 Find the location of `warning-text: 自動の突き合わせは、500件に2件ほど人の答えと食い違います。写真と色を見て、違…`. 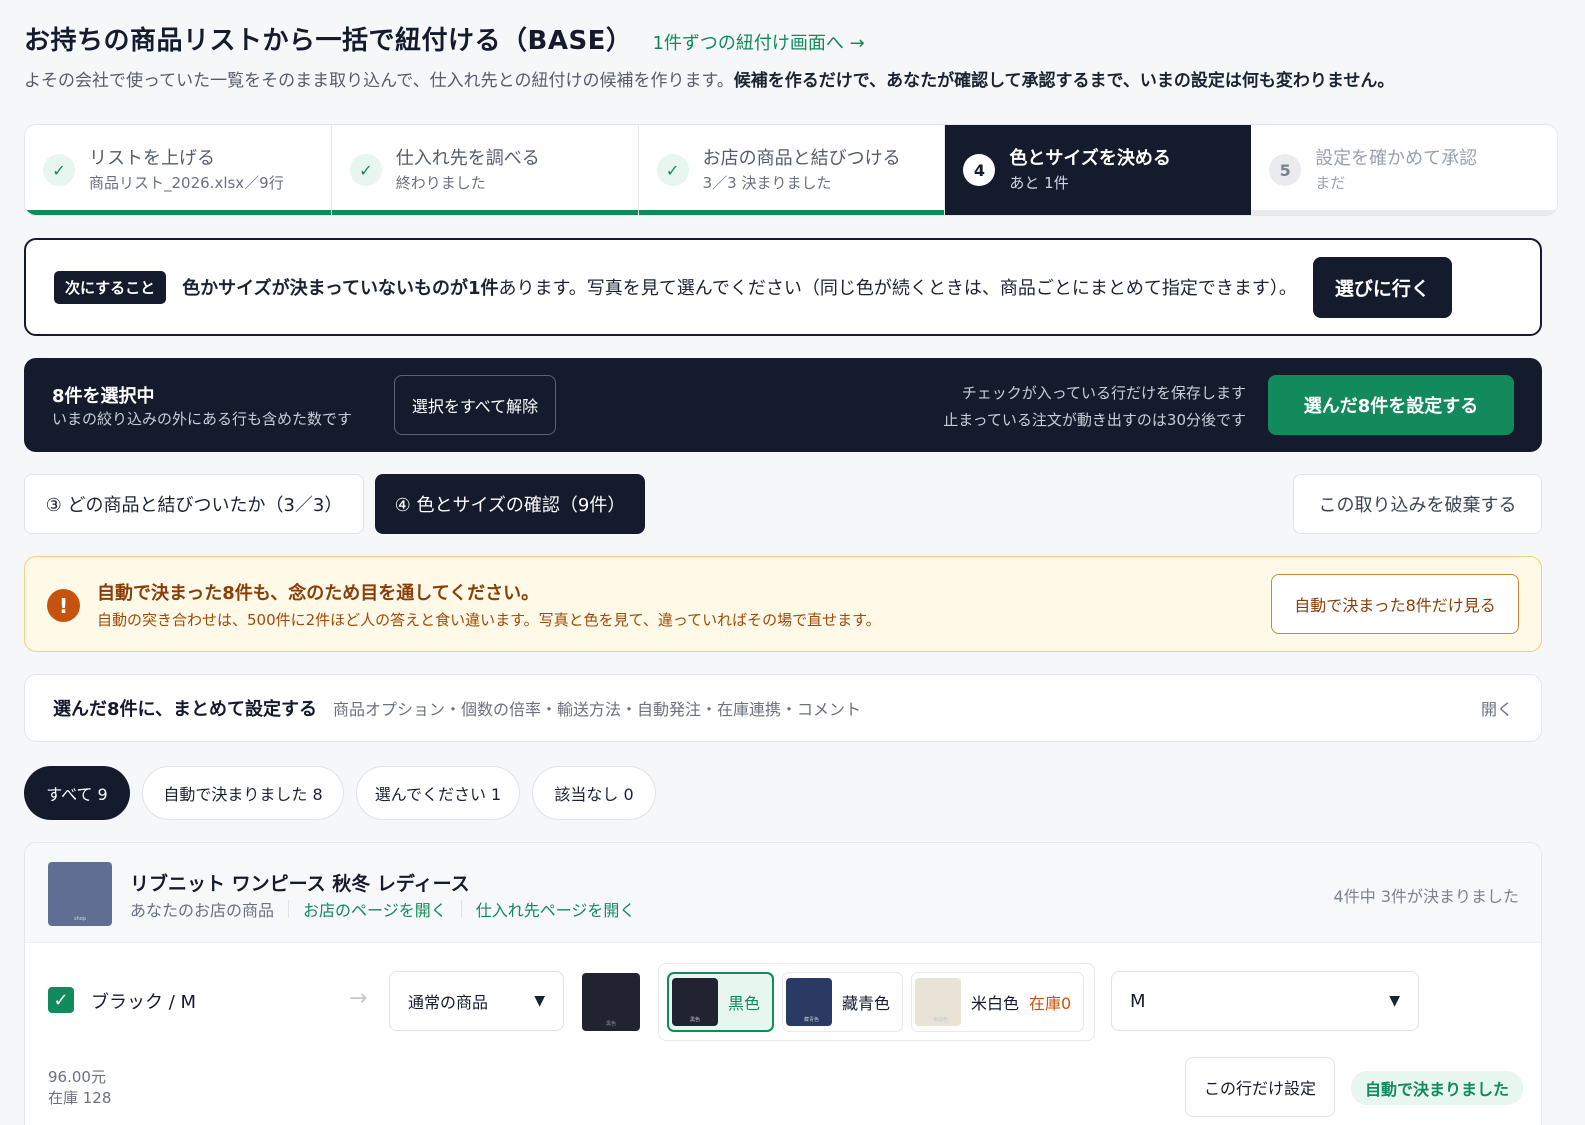

warning-text: 自動の突き合わせは、500件に2件ほど人の答えと食い違います。写真と色を見て、違… is located at coordinates (489, 620).